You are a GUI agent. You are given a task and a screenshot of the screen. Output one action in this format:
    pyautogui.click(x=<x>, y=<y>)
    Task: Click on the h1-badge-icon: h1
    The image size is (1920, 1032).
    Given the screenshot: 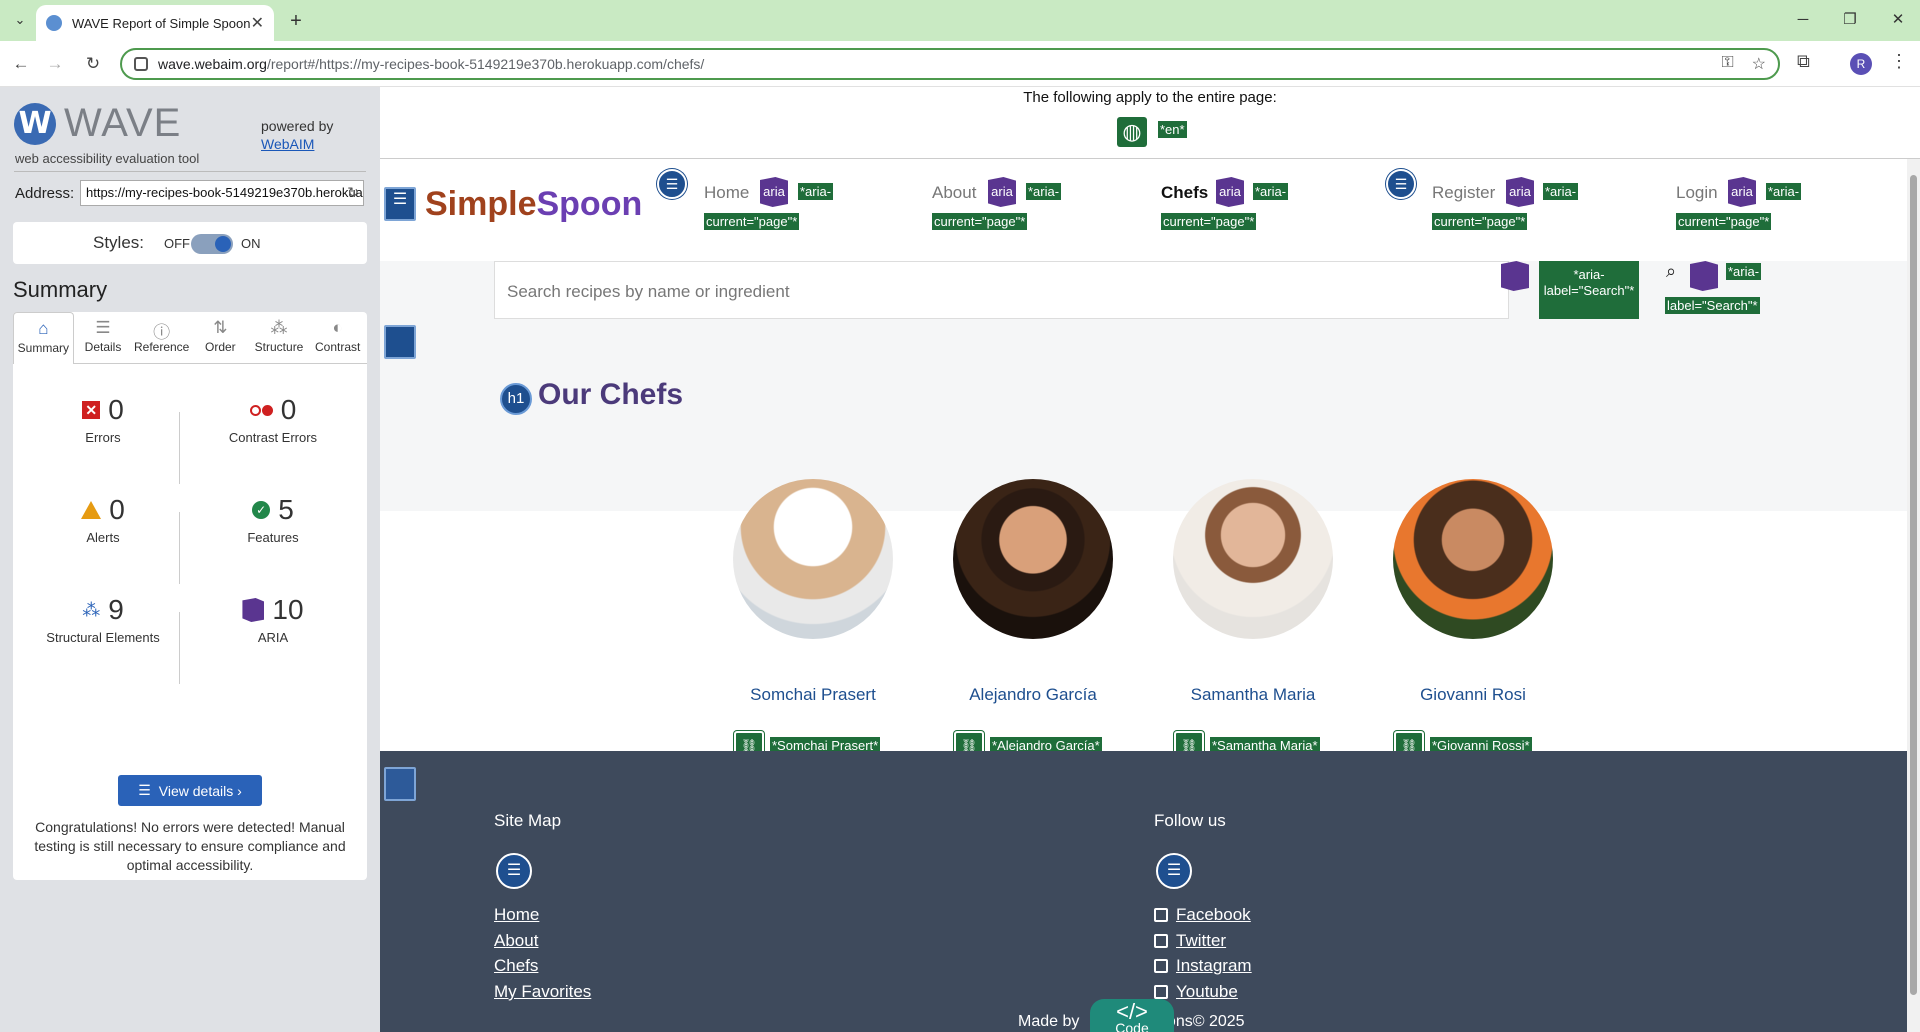 What is the action you would take?
    pyautogui.click(x=516, y=399)
    